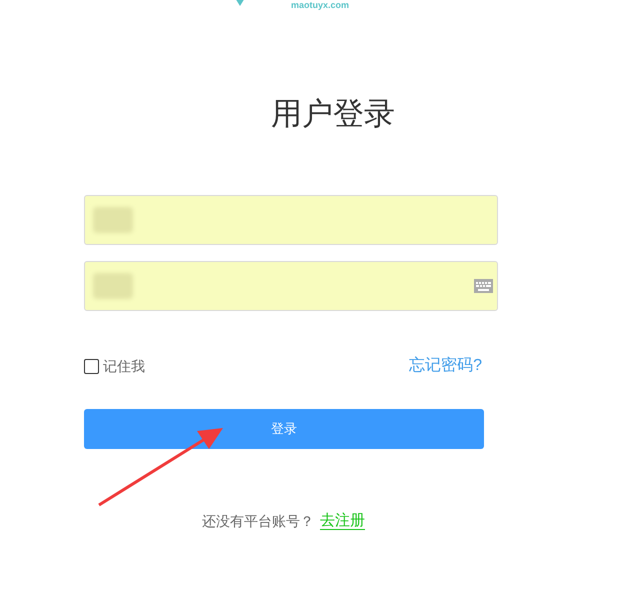 This screenshot has height=592, width=621. I want to click on remember-checkbox, so click(91, 366).